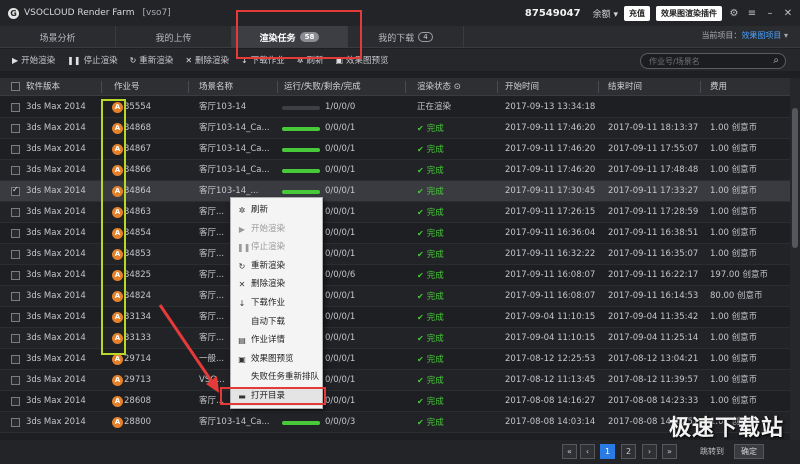  I want to click on start-time-cell: 2017-09-11 16:32:22, so click(550, 254).